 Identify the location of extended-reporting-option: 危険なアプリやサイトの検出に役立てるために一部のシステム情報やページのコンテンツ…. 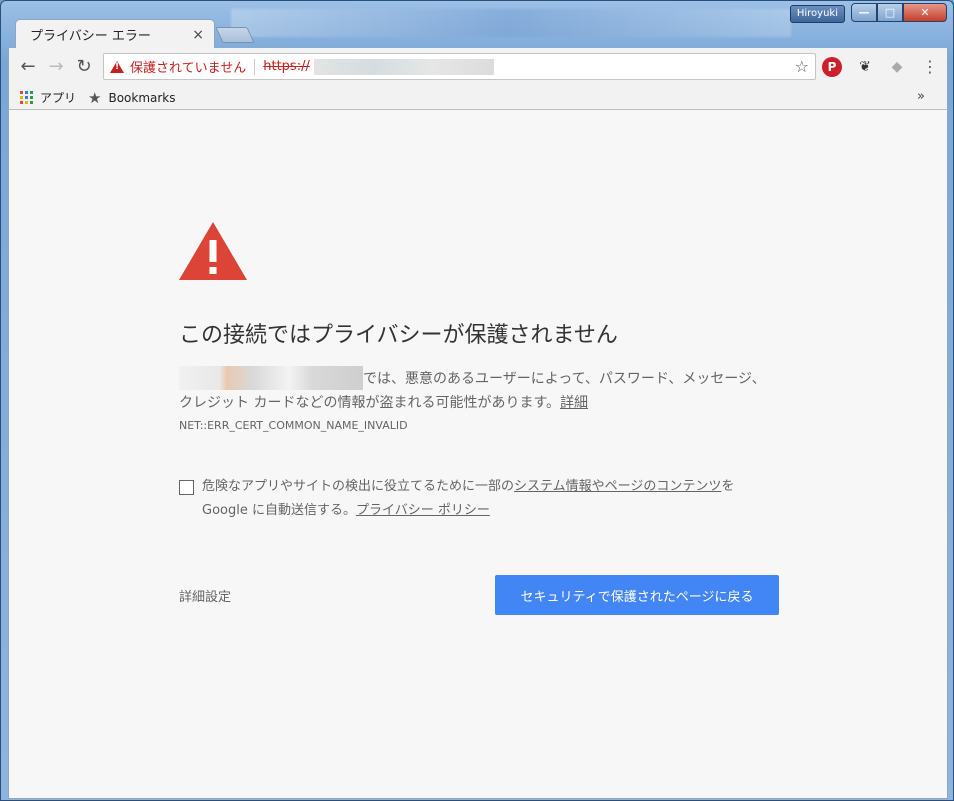
(469, 500).